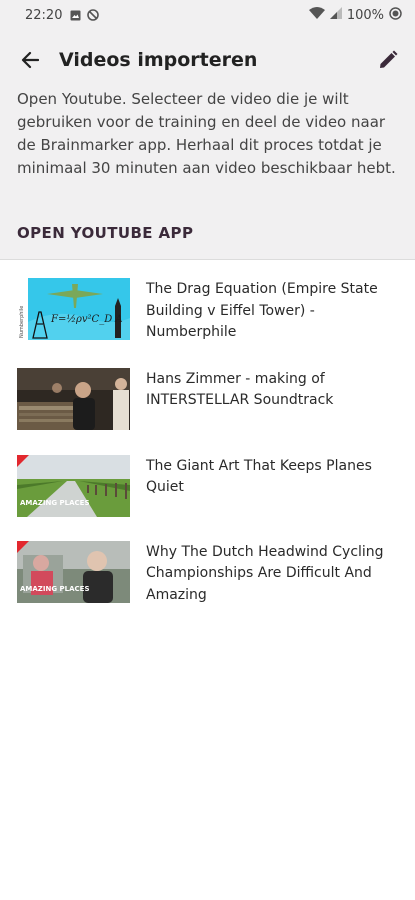 Image resolution: width=415 pixels, height=900 pixels. What do you see at coordinates (335, 15) in the screenshot?
I see `signal-icon` at bounding box center [335, 15].